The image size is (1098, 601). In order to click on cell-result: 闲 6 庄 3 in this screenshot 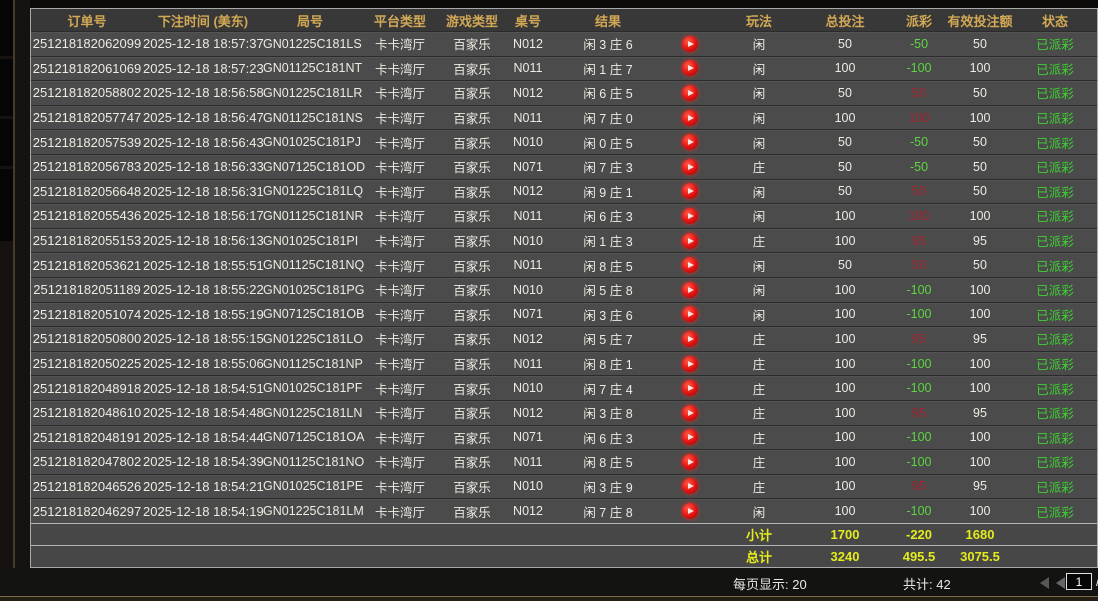, I will do `click(608, 217)`.